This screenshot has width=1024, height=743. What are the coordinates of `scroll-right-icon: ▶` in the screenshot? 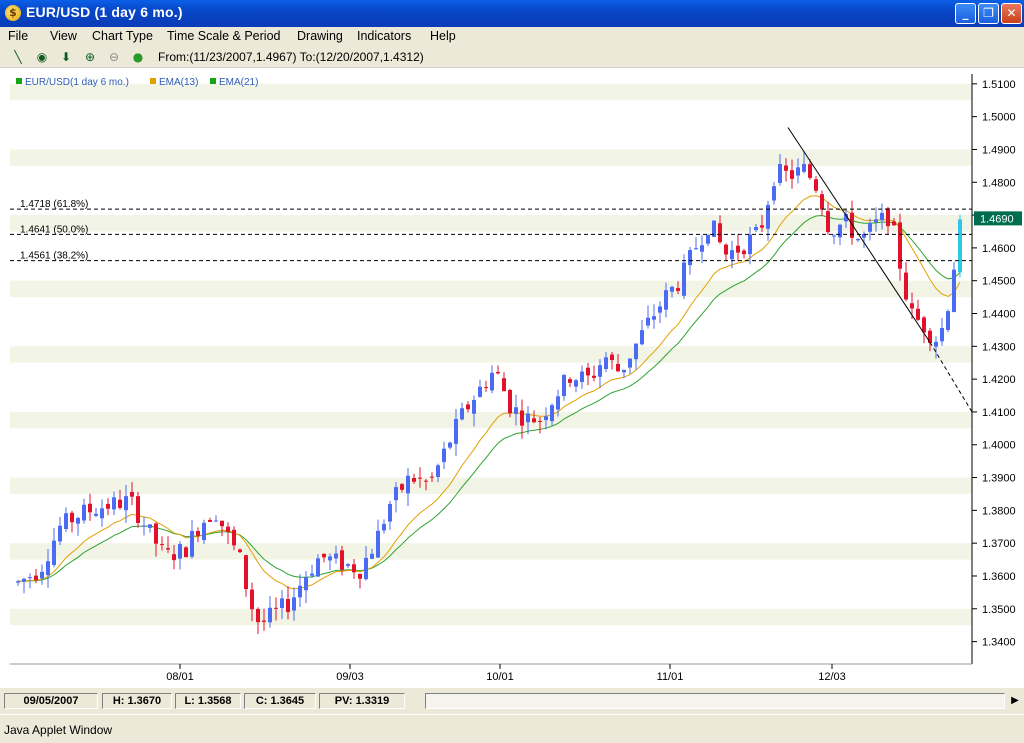 It's located at (1015, 701).